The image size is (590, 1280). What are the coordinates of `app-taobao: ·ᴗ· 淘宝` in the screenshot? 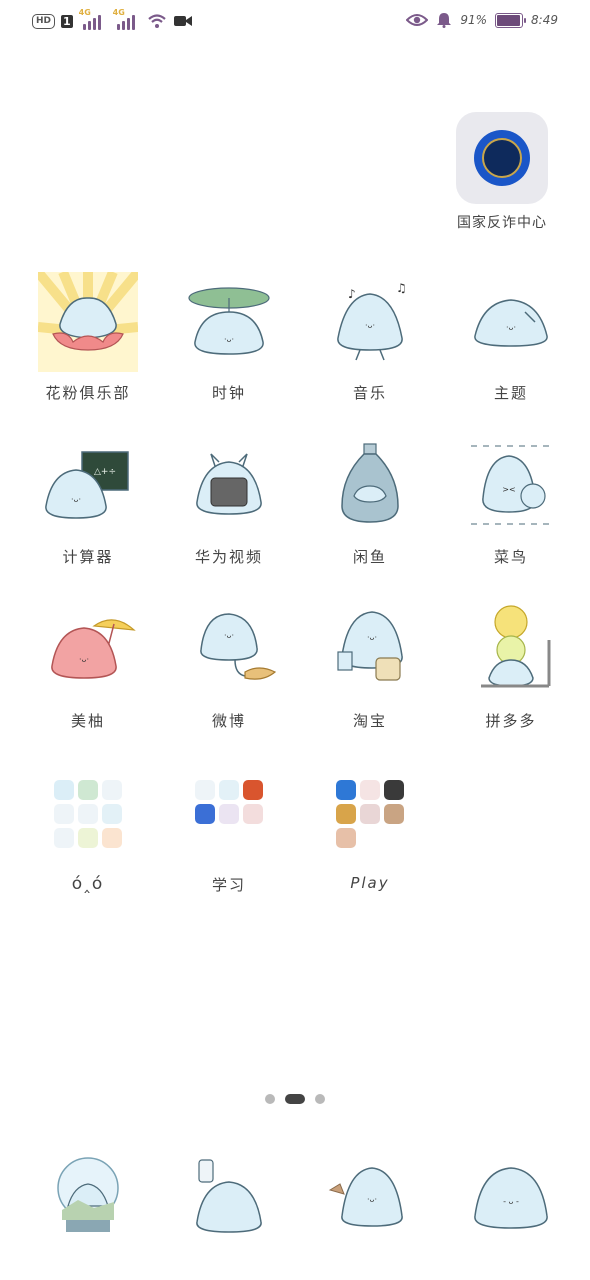 It's located at (370, 665).